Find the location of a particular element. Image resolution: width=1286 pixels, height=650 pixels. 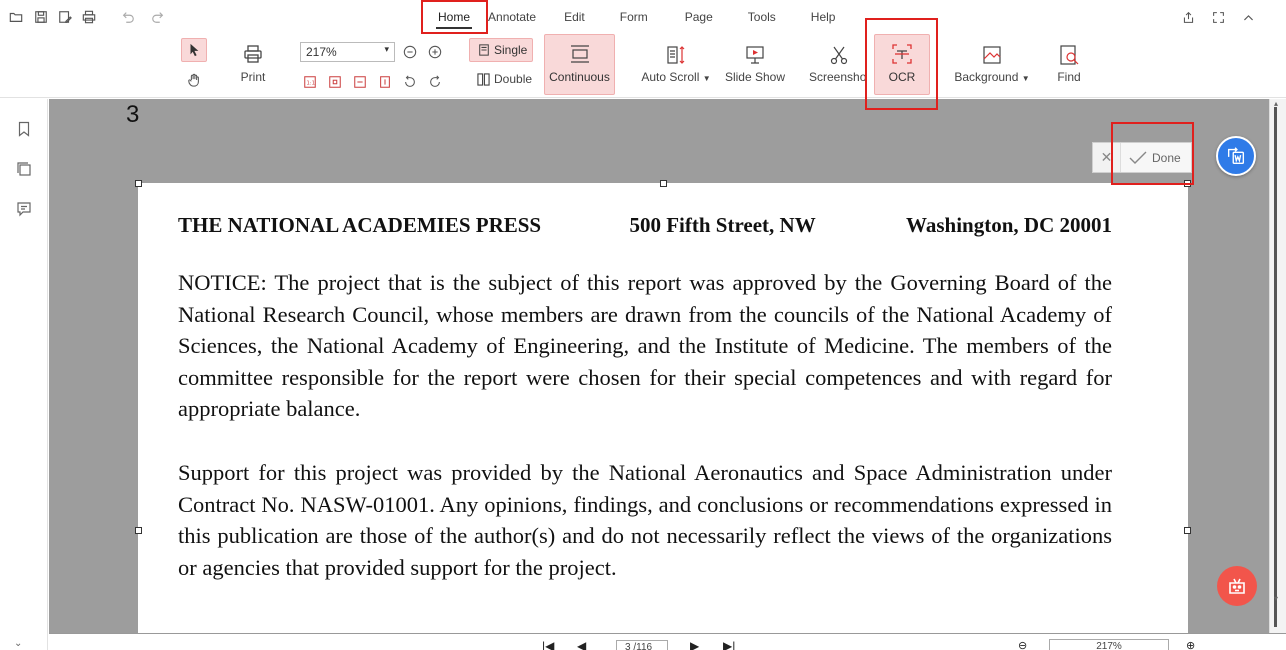

menu-tabs: Home Annotate Edit Form Page Tools Help is located at coordinates (636, 17).